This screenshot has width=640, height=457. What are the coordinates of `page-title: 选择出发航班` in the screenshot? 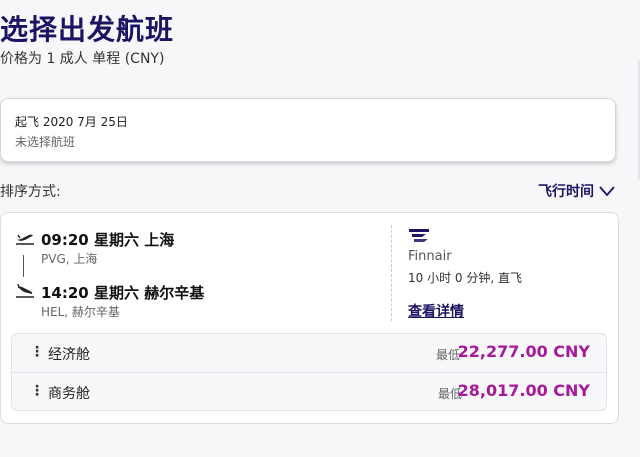 It's located at (87, 29).